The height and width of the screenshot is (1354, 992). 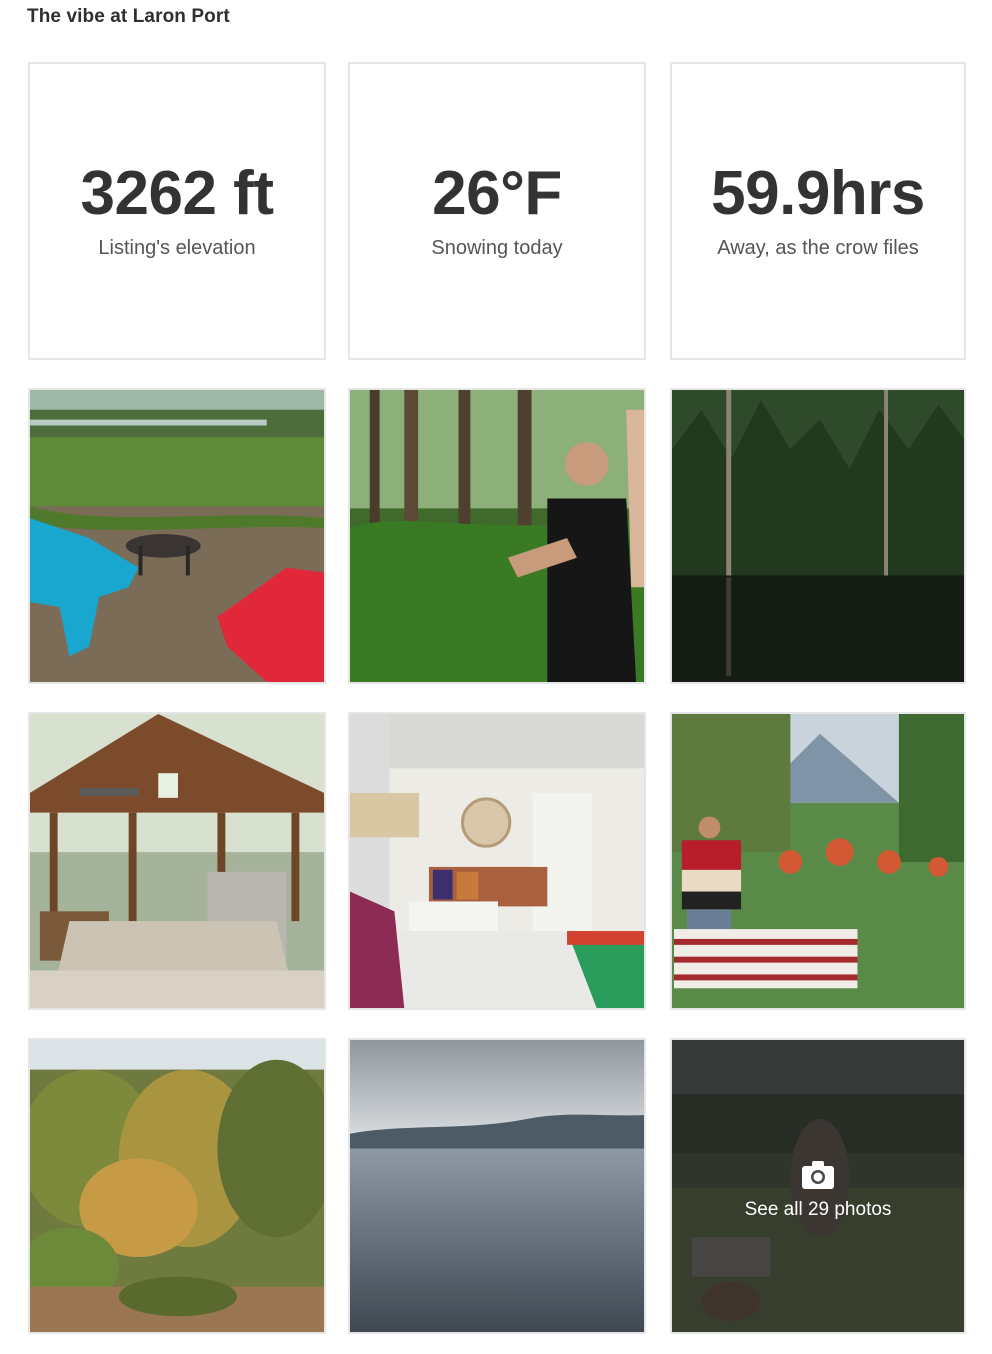 I want to click on weather-stat-card: 26°F Snowing today, so click(x=497, y=211).